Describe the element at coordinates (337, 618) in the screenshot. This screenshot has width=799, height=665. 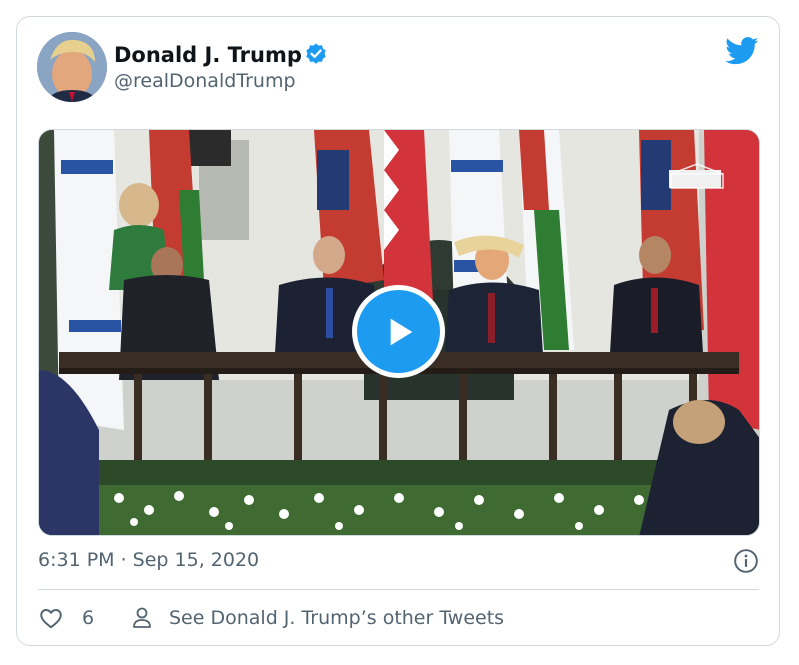
I see `other-tweets-label: See Donald J. Trump’s other Tweets` at that location.